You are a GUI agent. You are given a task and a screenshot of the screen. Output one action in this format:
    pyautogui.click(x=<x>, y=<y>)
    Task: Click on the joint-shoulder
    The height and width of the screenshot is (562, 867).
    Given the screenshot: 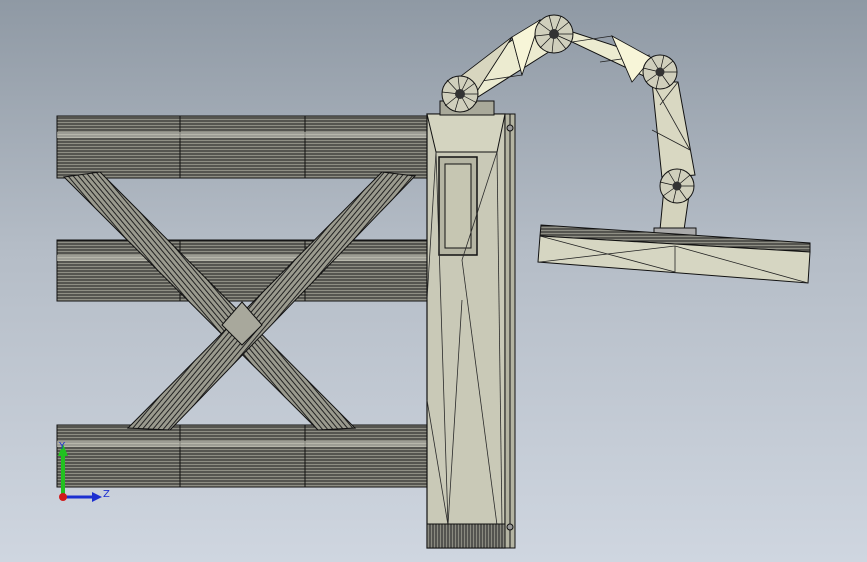 What is the action you would take?
    pyautogui.click(x=554, y=34)
    